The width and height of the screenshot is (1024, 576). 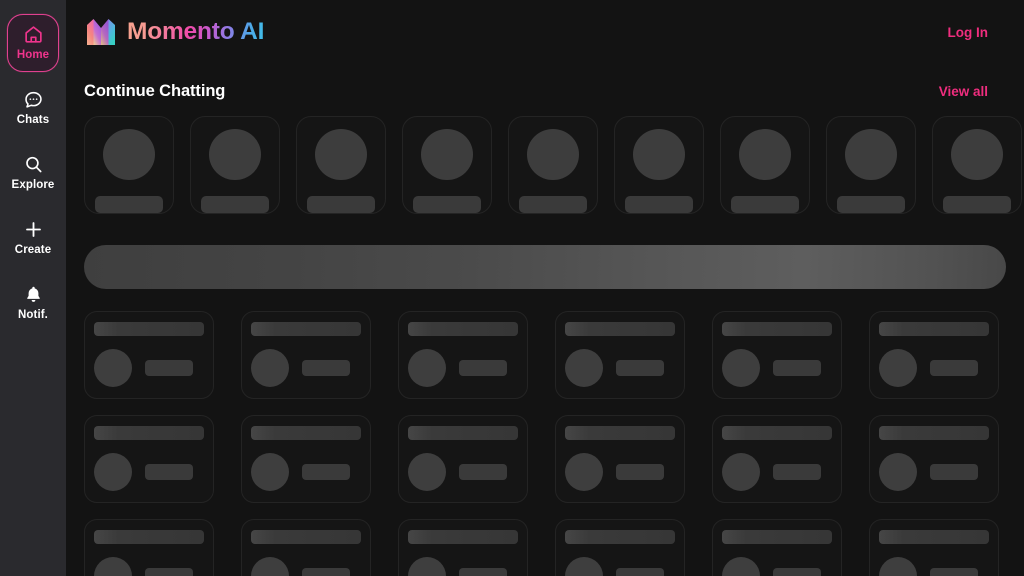 What do you see at coordinates (963, 91) in the screenshot?
I see `view-all-link: View all` at bounding box center [963, 91].